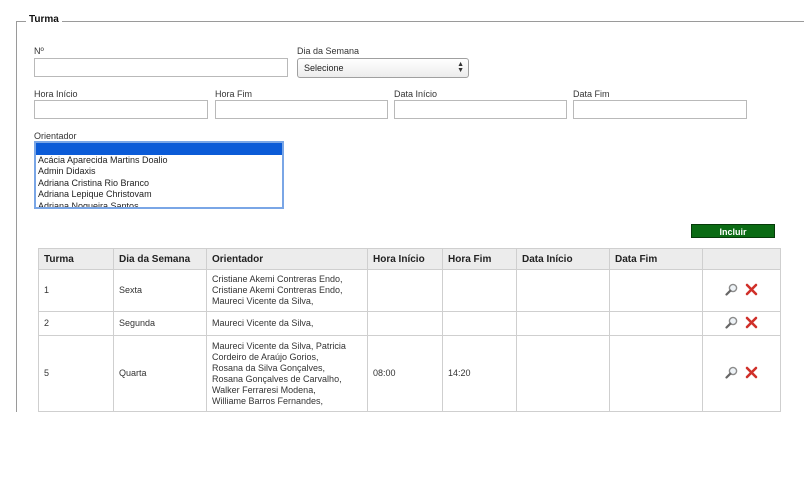 This screenshot has height=480, width=804. I want to click on orientador-option: Adriana Cristina Rio Branco, so click(159, 184).